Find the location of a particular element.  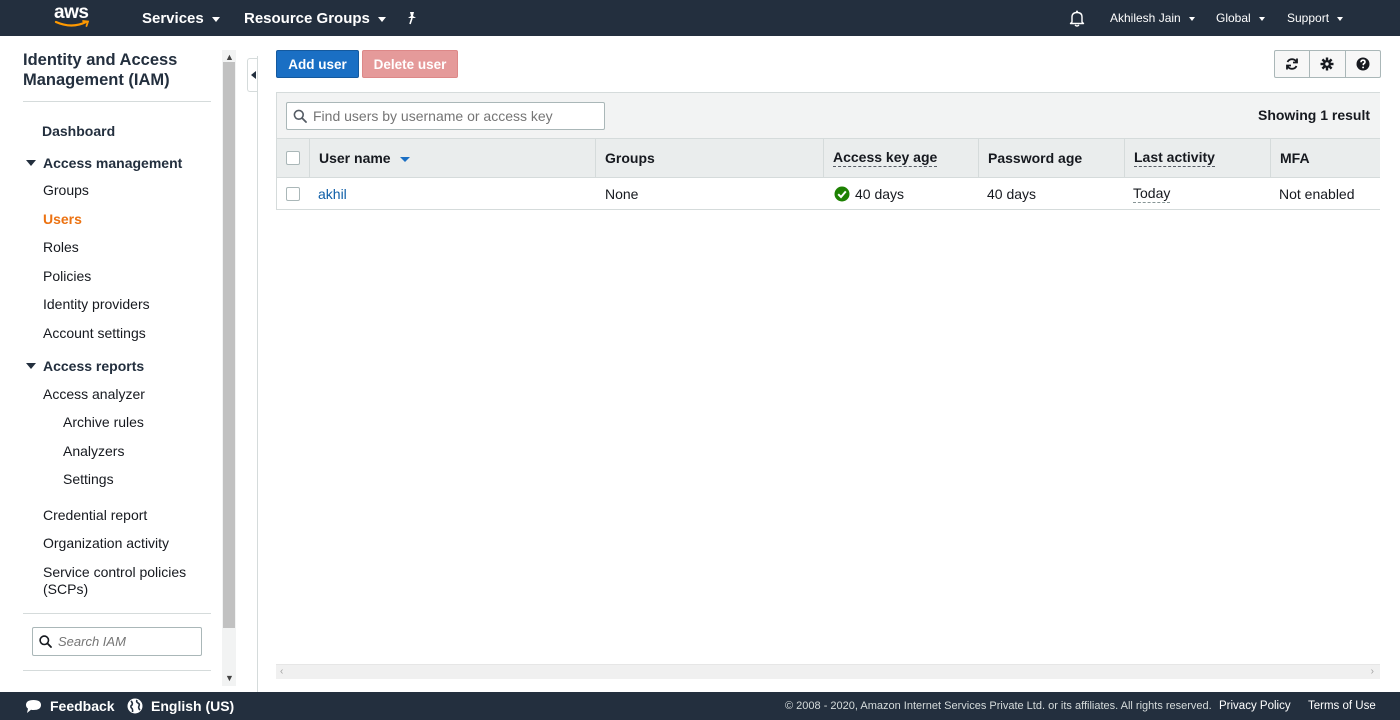

star-pin-icon is located at coordinates (412, 18).